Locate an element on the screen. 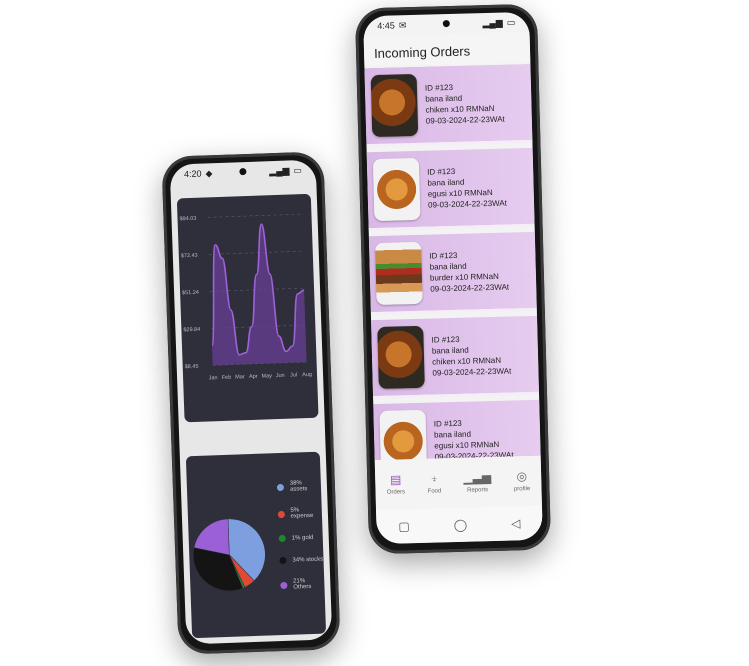 This screenshot has height=666, width=749. notification-icon: ◆ is located at coordinates (209, 172).